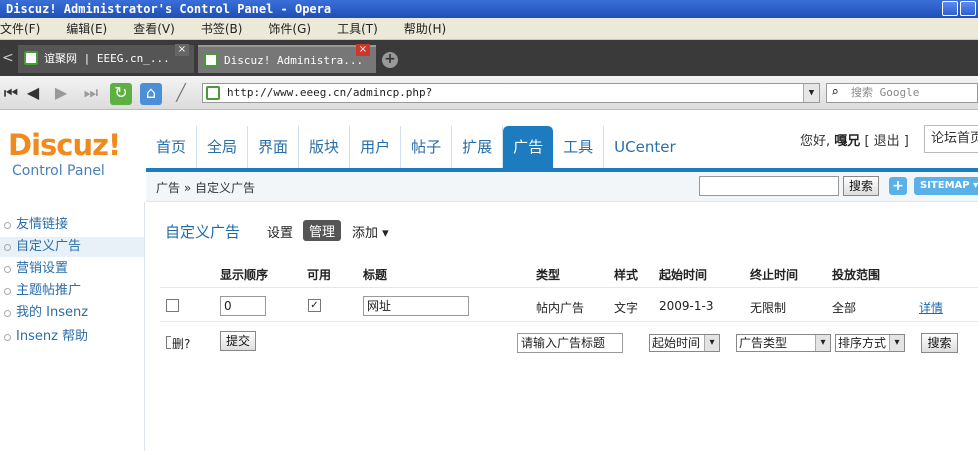 The width and height of the screenshot is (978, 451). I want to click on header-end-time: 终止时间, so click(774, 275).